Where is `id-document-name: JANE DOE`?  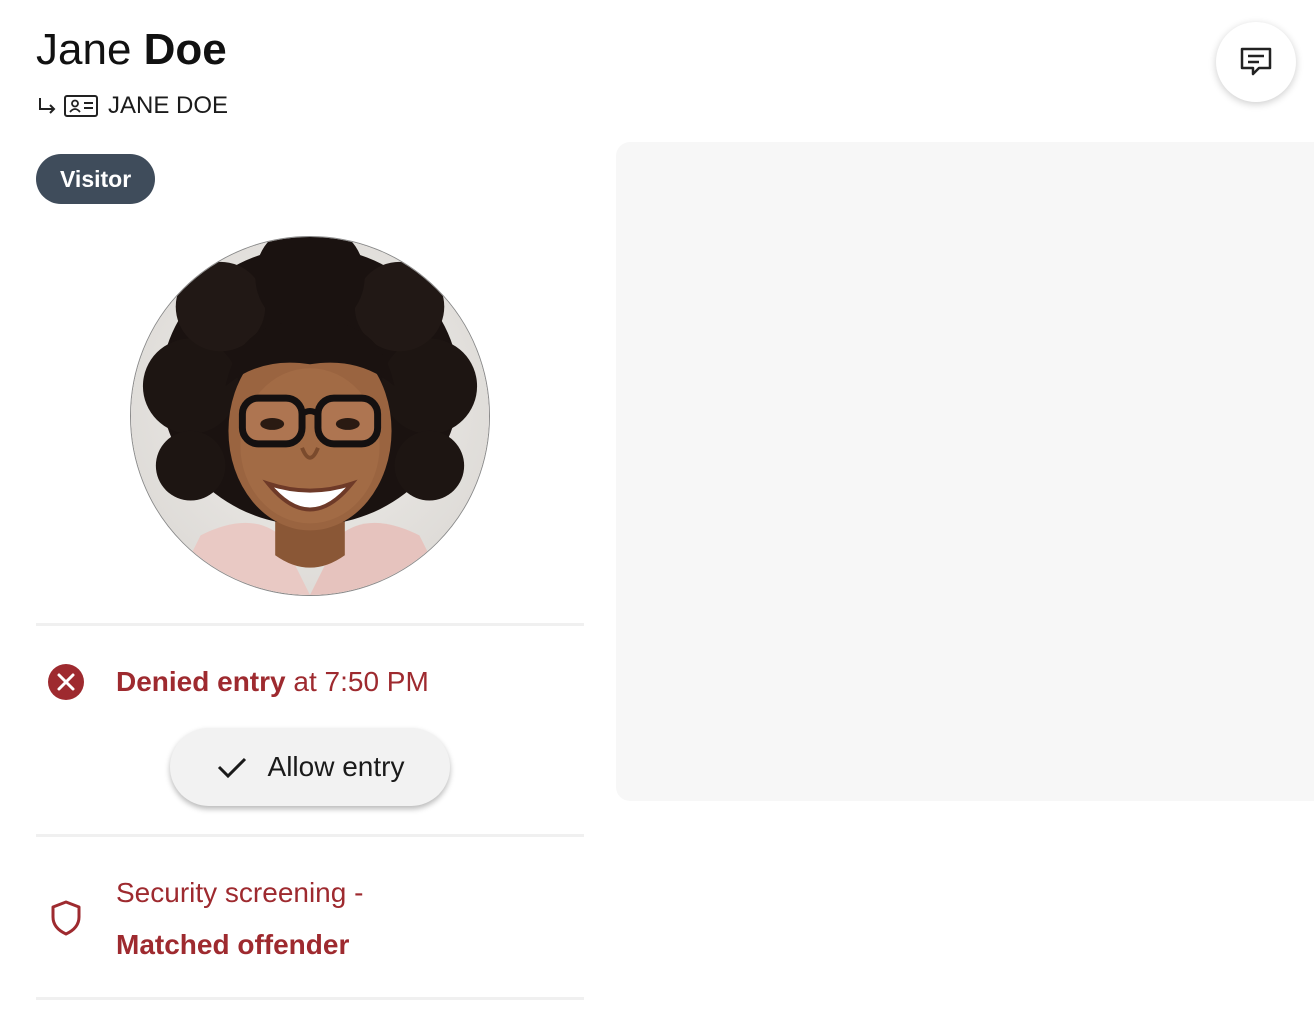 id-document-name: JANE DOE is located at coordinates (168, 105).